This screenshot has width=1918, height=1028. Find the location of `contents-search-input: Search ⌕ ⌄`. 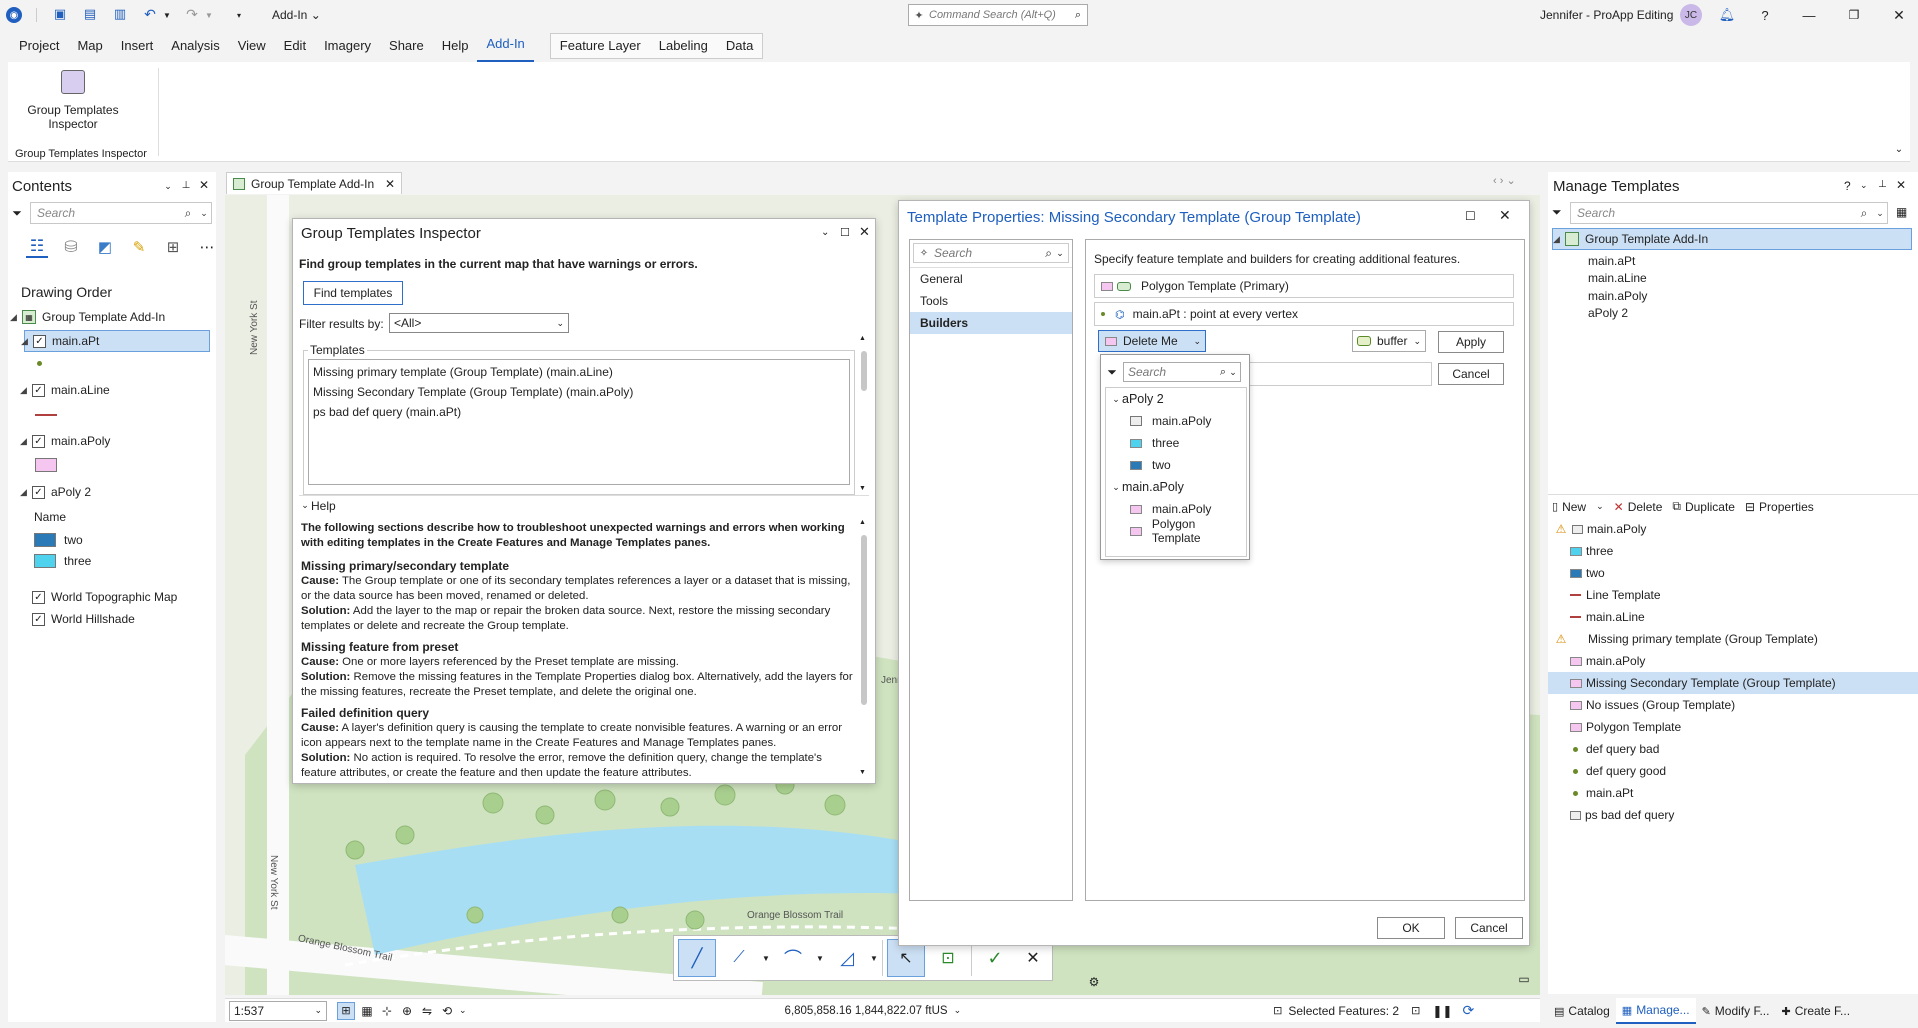

contents-search-input: Search ⌕ ⌄ is located at coordinates (121, 213).